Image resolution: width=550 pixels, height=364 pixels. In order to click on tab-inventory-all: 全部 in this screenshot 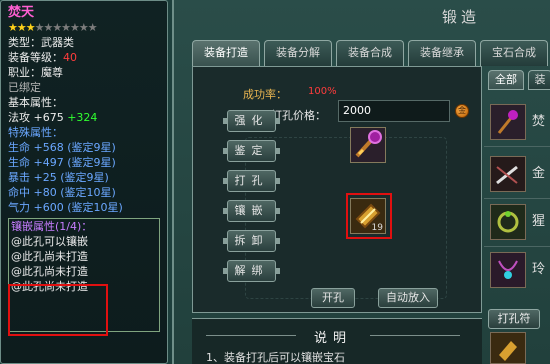, I will do `click(506, 80)`.